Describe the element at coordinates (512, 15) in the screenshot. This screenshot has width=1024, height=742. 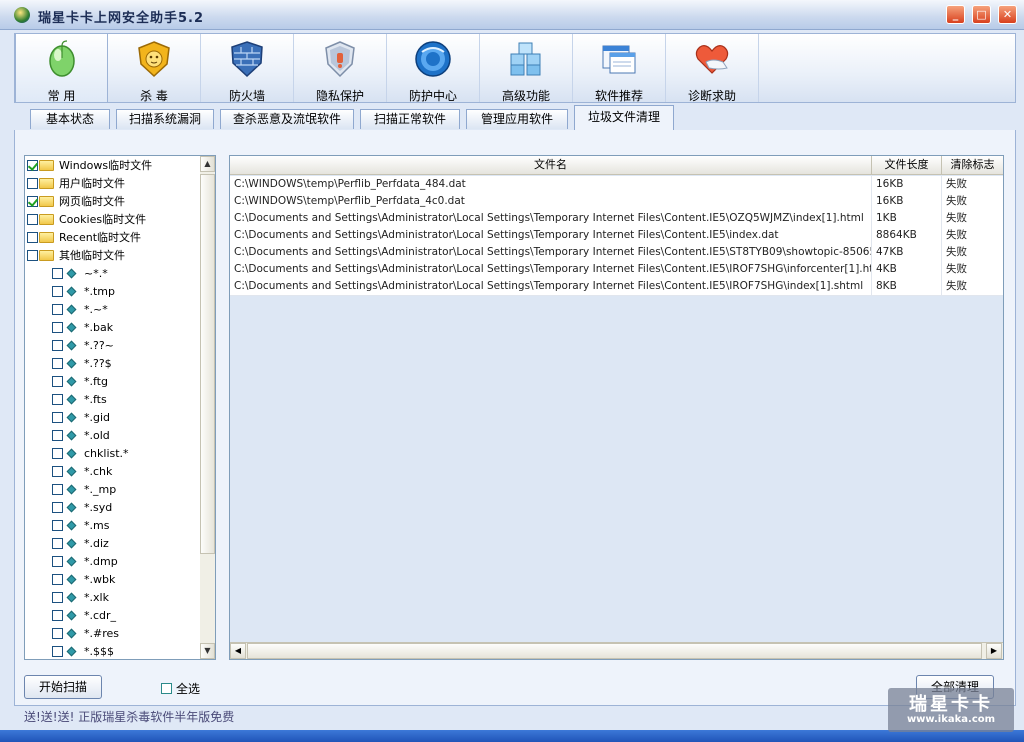
I see `title-bar: 瑞星卡卡上网安全助手5.2 _ □ ✕` at that location.